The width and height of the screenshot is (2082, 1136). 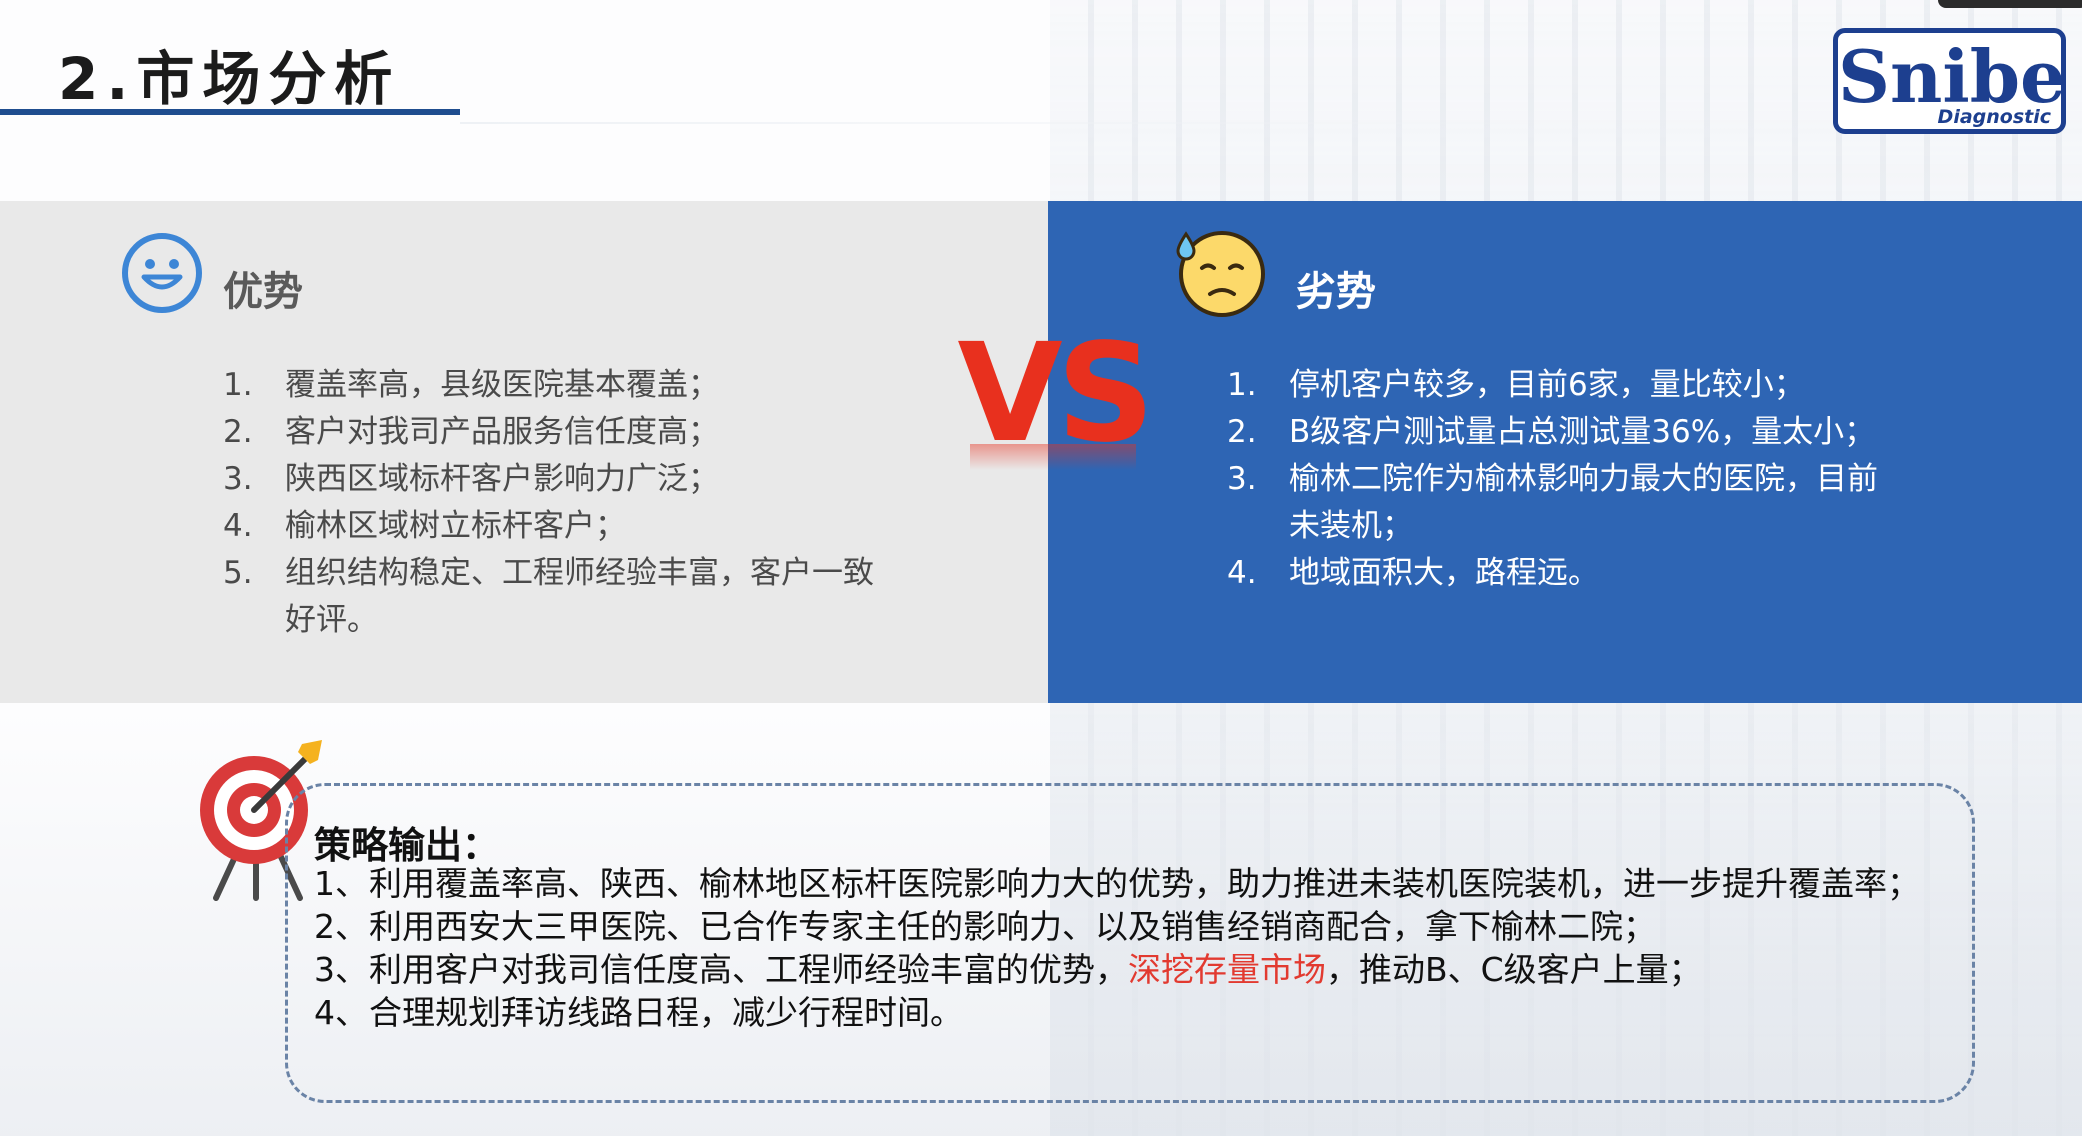 I want to click on item-text: ，推动B、C级客户上量；, so click(x=1514, y=969).